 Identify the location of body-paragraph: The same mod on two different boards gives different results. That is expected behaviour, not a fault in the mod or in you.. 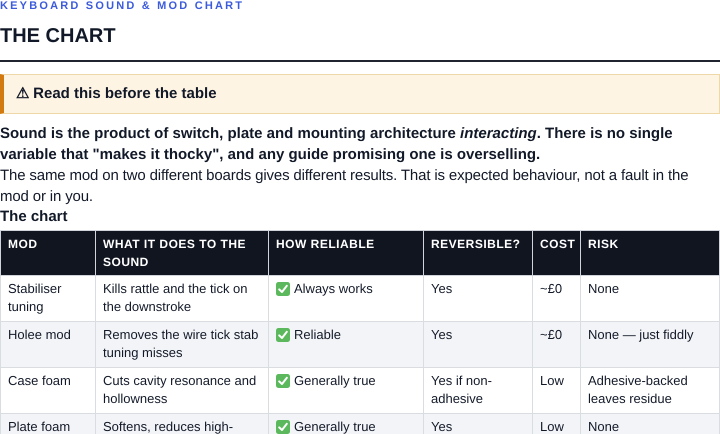
(345, 186).